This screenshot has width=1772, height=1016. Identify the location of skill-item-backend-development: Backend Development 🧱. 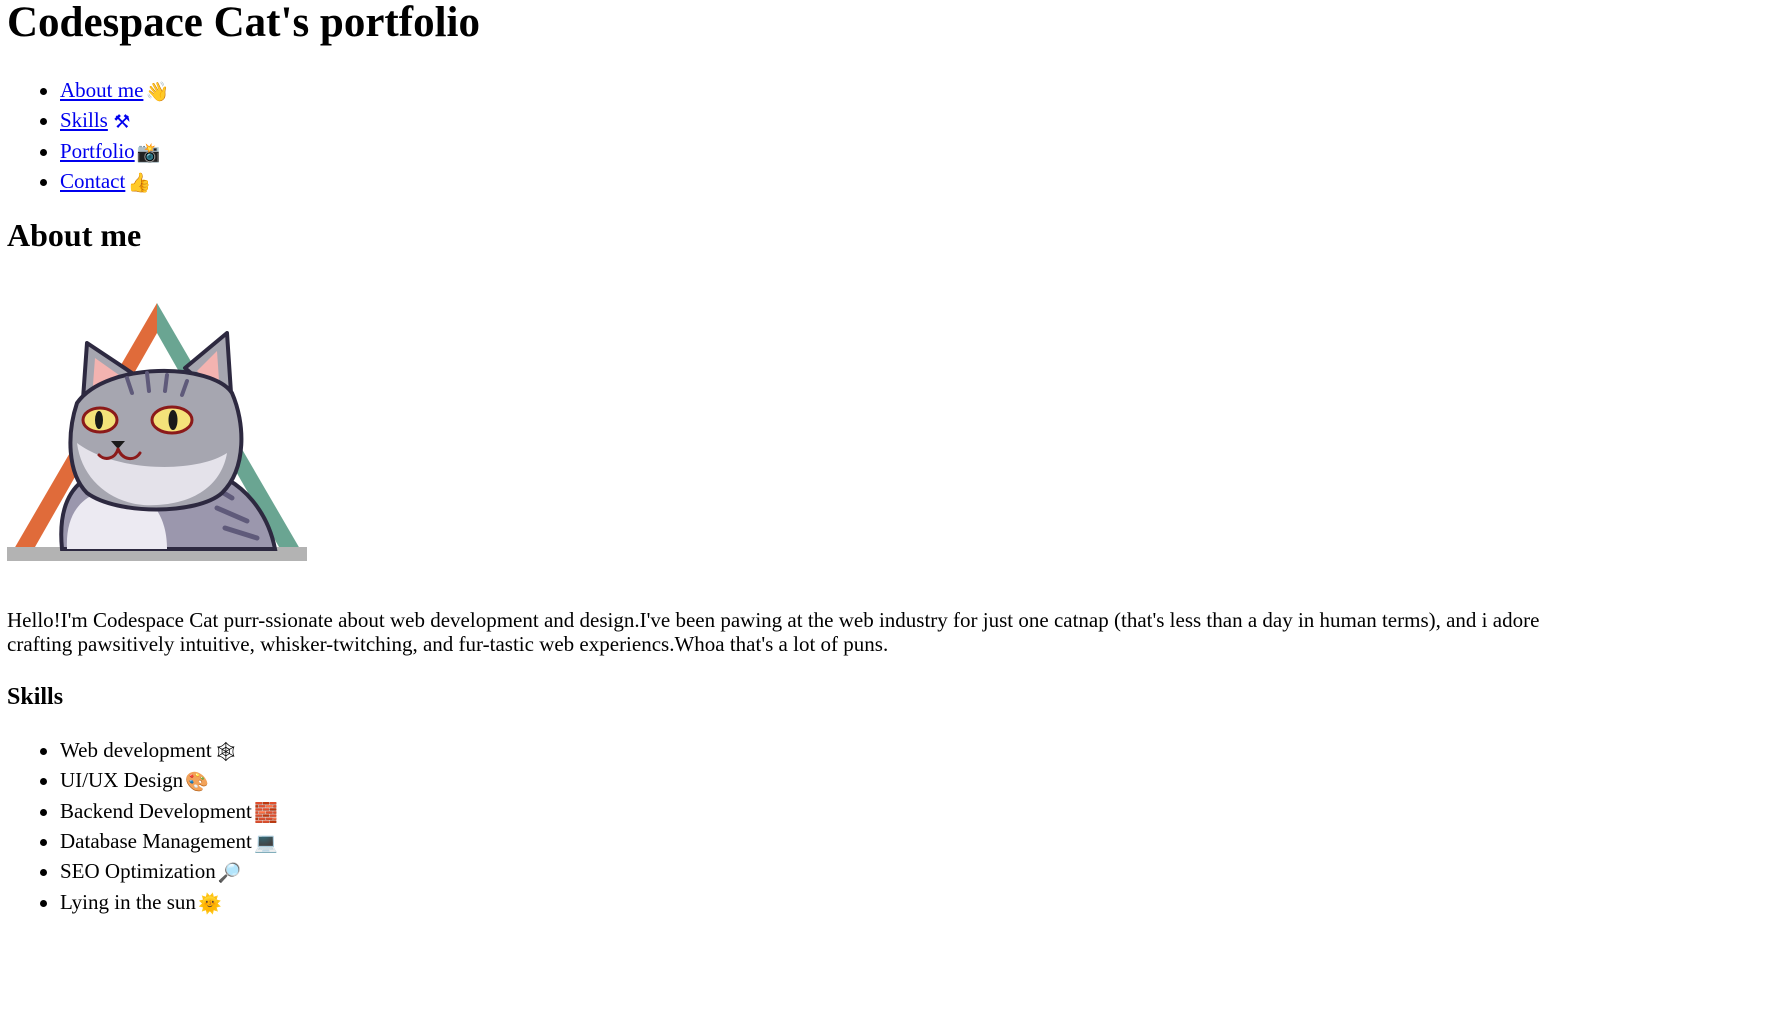
(886, 812).